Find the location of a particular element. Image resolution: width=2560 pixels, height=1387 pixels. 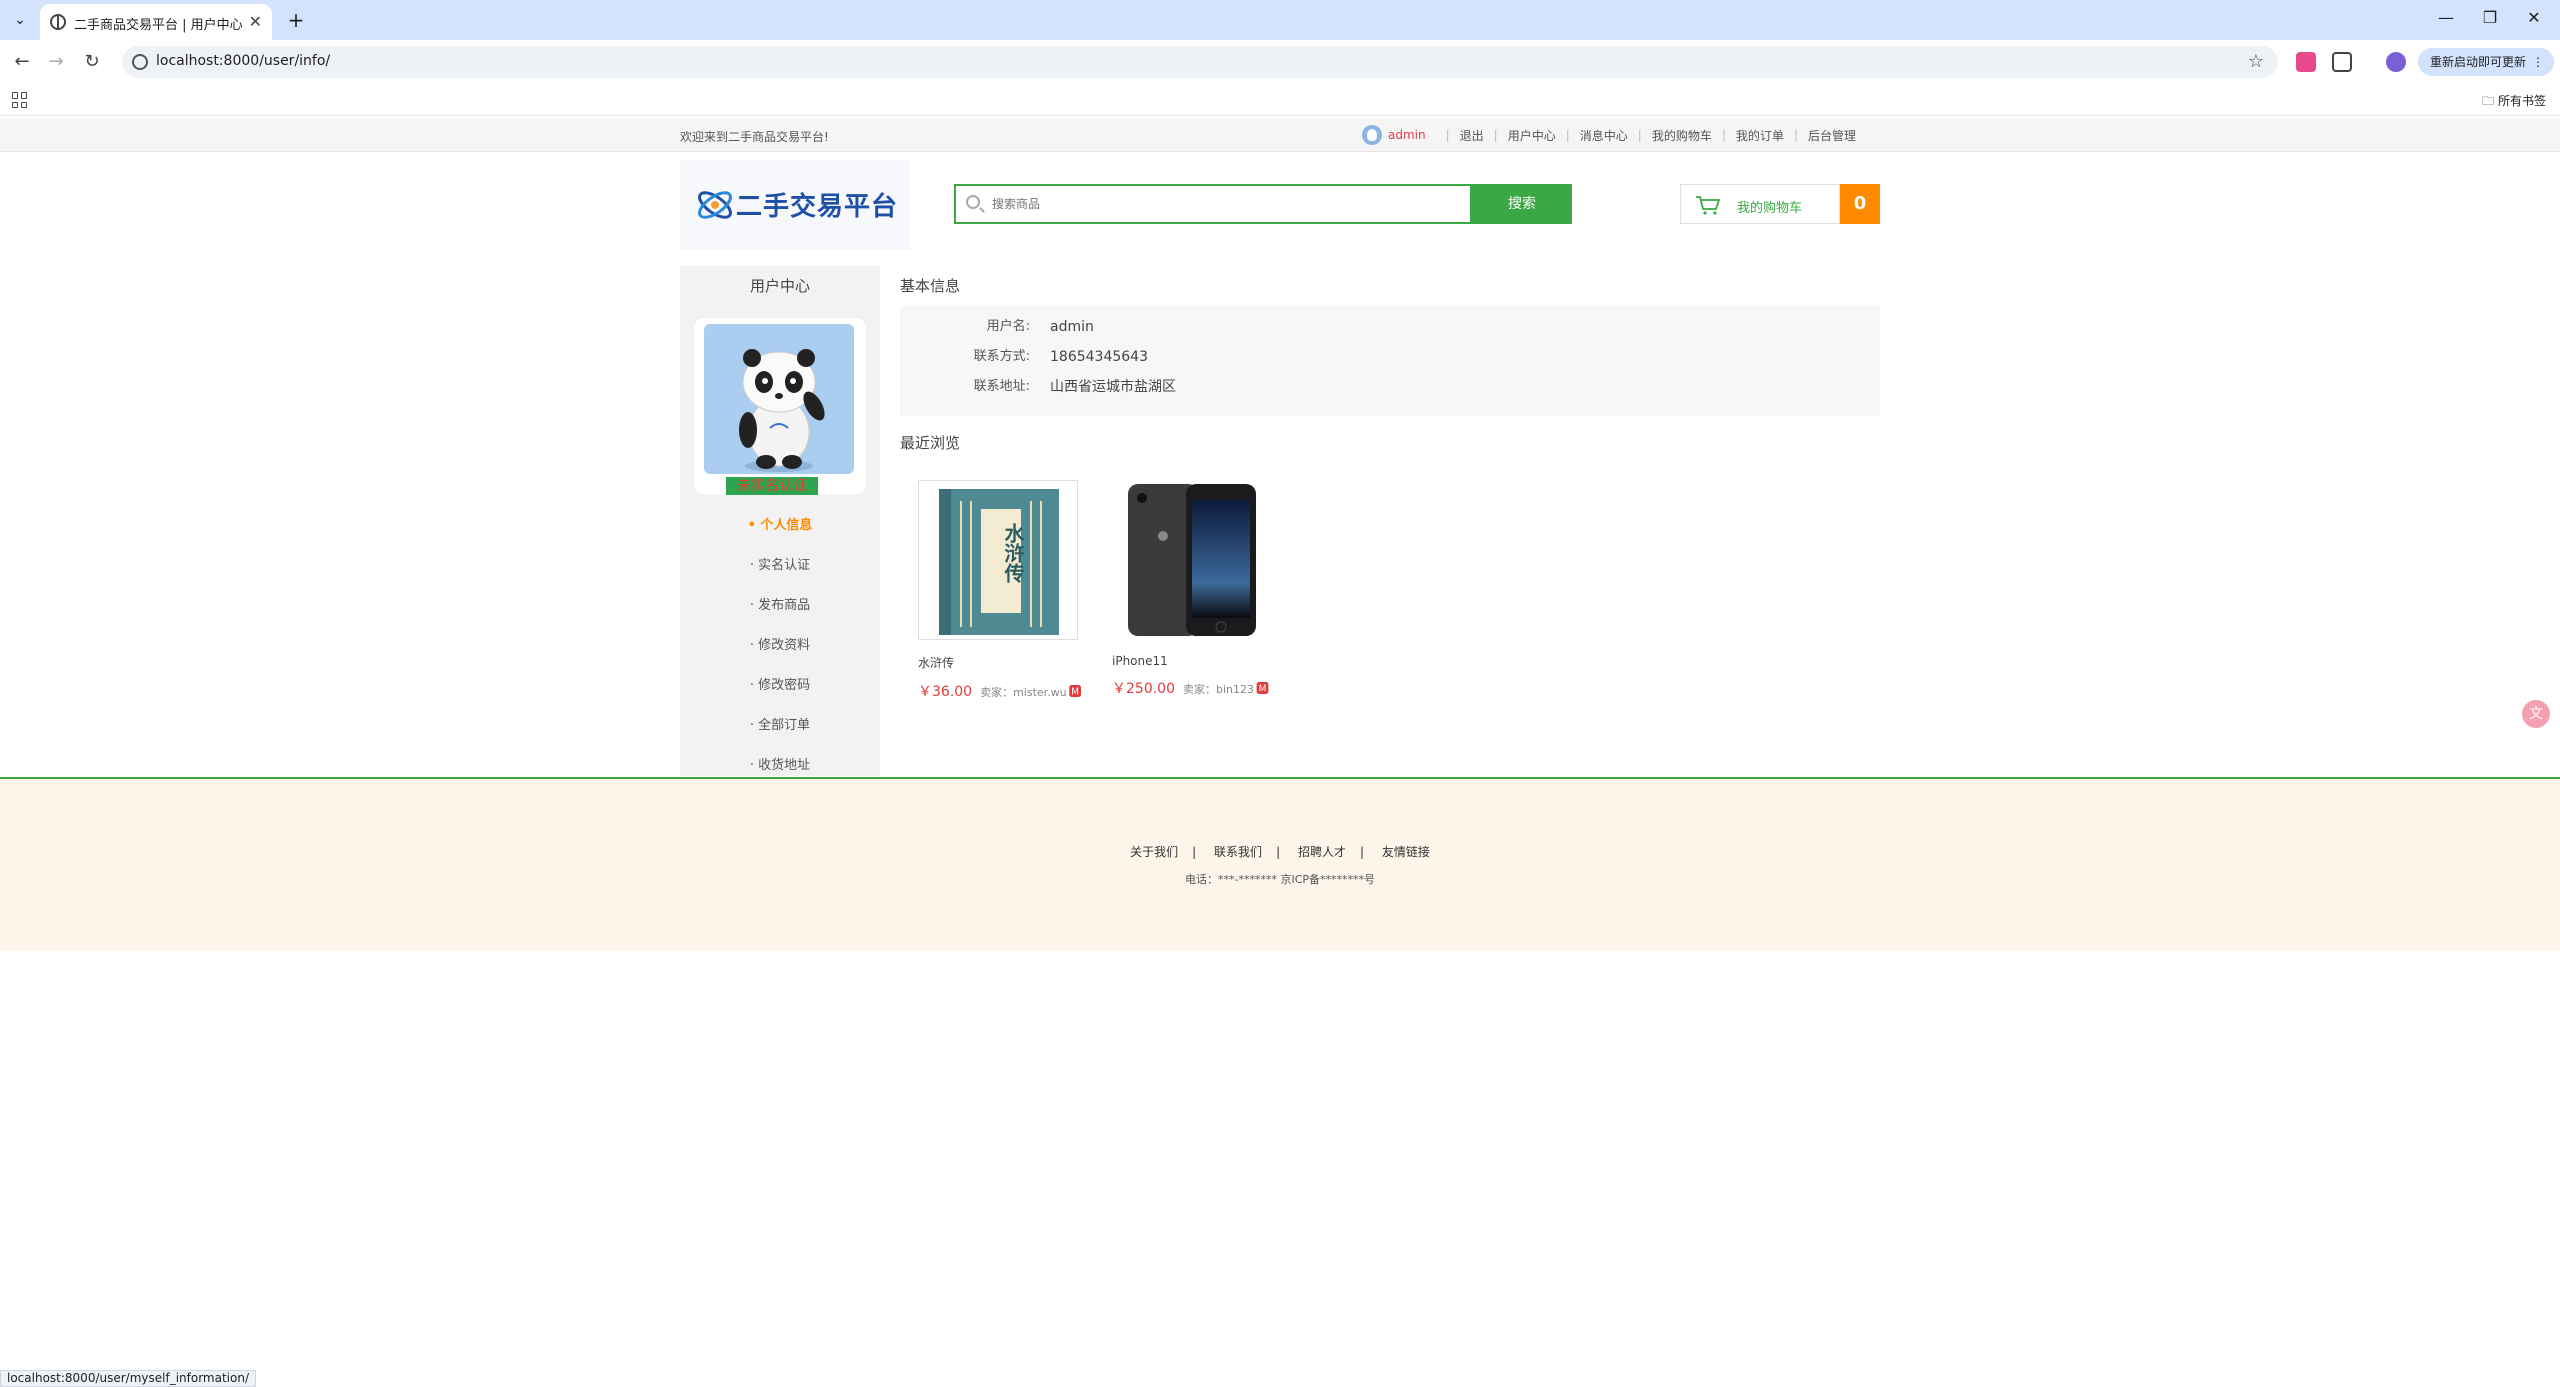

search-button: 搜索 is located at coordinates (1522, 204).